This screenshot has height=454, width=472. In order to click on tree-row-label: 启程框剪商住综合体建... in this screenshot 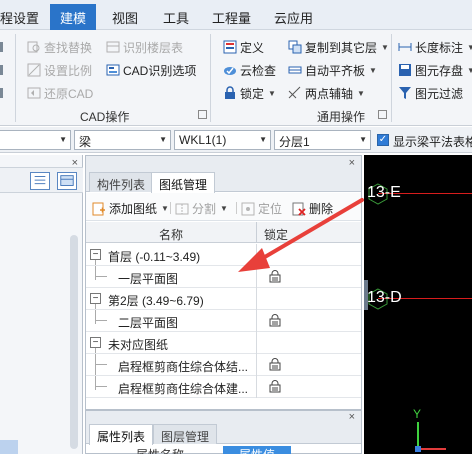, I will do `click(183, 389)`.